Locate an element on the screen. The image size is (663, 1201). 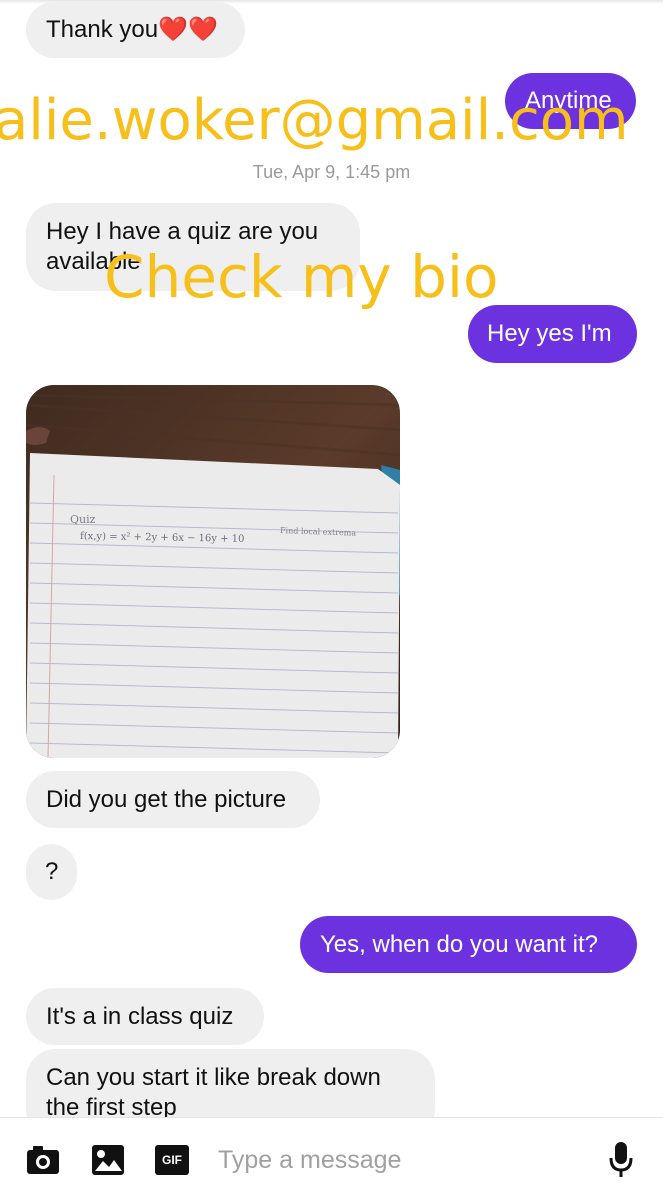
message-text: Yes, when do you want it? is located at coordinates (459, 944).